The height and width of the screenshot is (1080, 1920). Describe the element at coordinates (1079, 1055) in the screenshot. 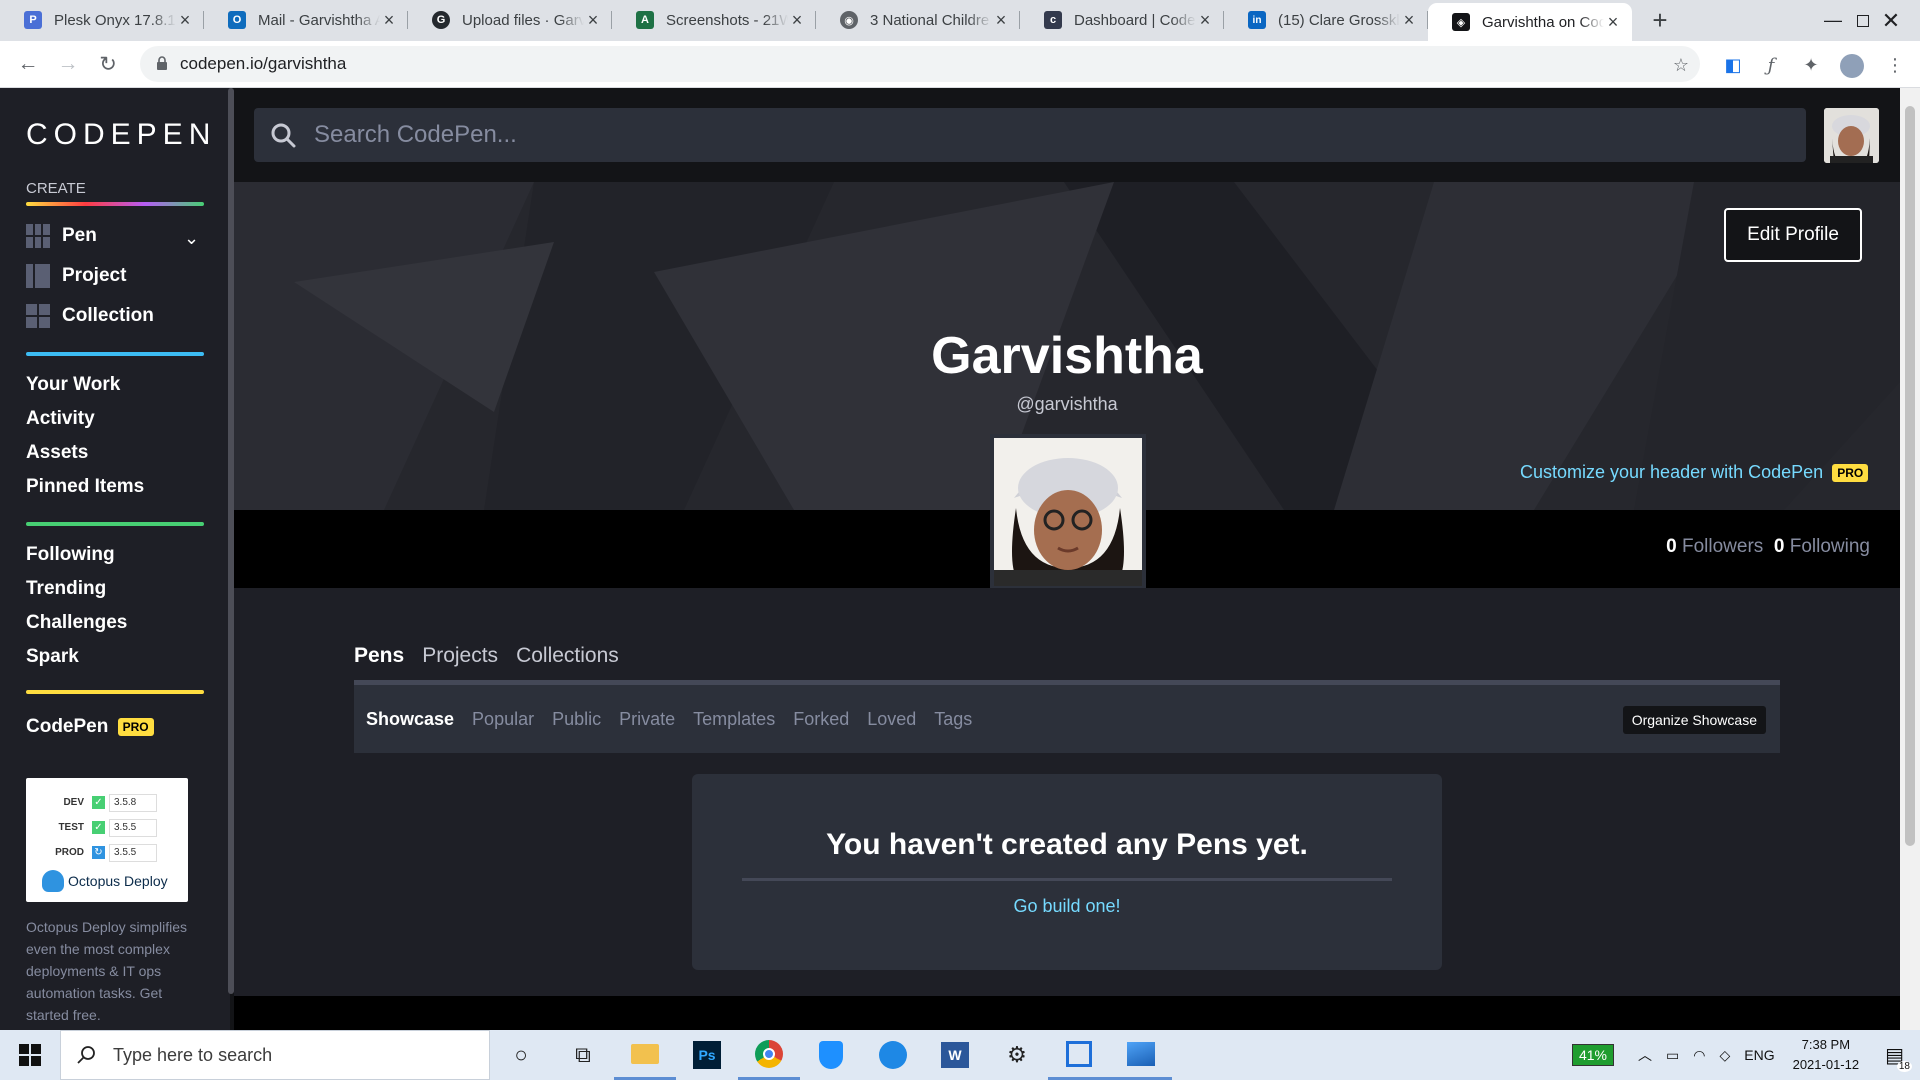

I see `app-window-icon` at that location.